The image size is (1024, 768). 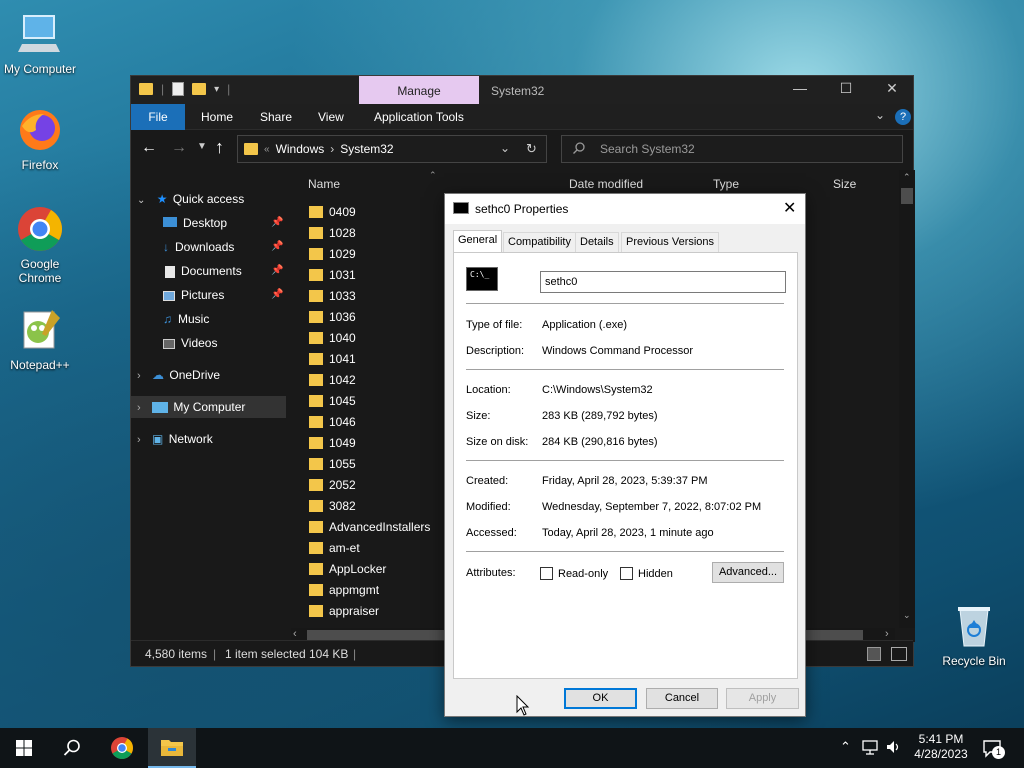 What do you see at coordinates (907, 399) in the screenshot?
I see `vertical-scrollbar: ⌃ ⌄` at bounding box center [907, 399].